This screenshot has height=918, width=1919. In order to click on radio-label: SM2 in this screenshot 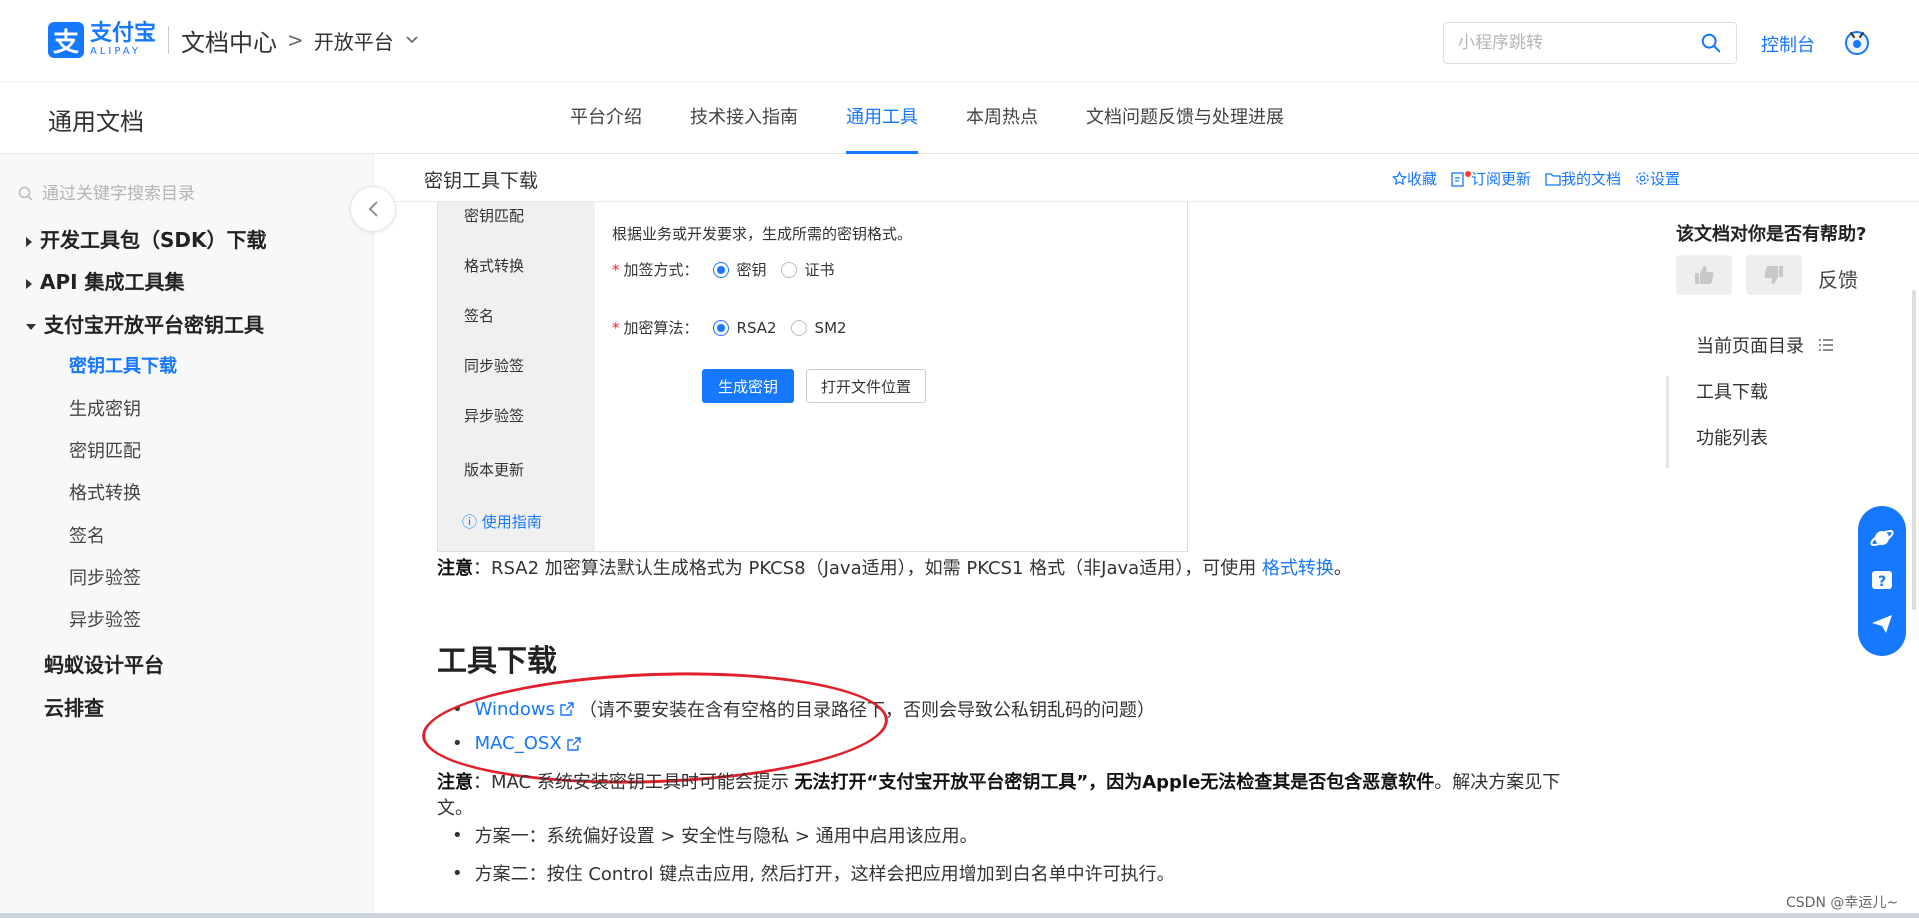, I will do `click(830, 327)`.